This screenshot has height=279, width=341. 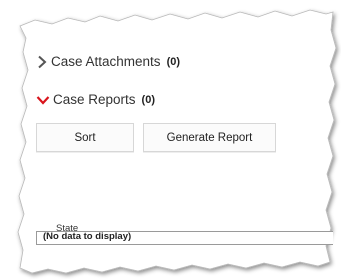 What do you see at coordinates (87, 236) in the screenshot?
I see `empty-grid-message: (No data to display)` at bounding box center [87, 236].